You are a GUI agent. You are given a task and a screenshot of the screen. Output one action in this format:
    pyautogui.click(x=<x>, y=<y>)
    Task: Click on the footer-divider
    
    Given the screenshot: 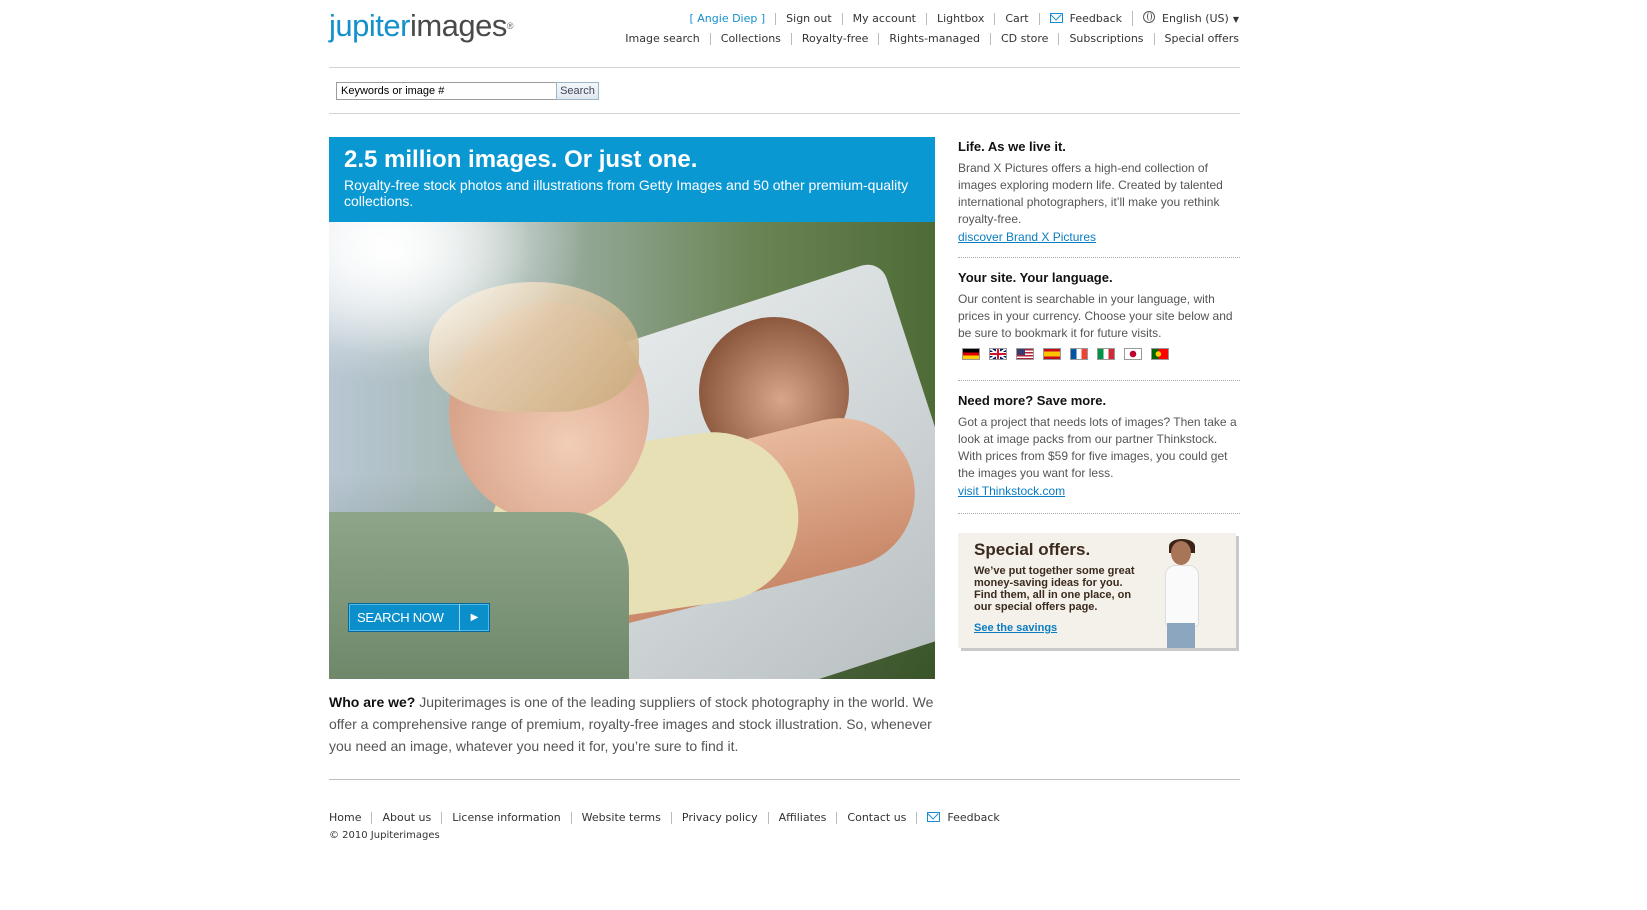 What is the action you would take?
    pyautogui.click(x=784, y=779)
    